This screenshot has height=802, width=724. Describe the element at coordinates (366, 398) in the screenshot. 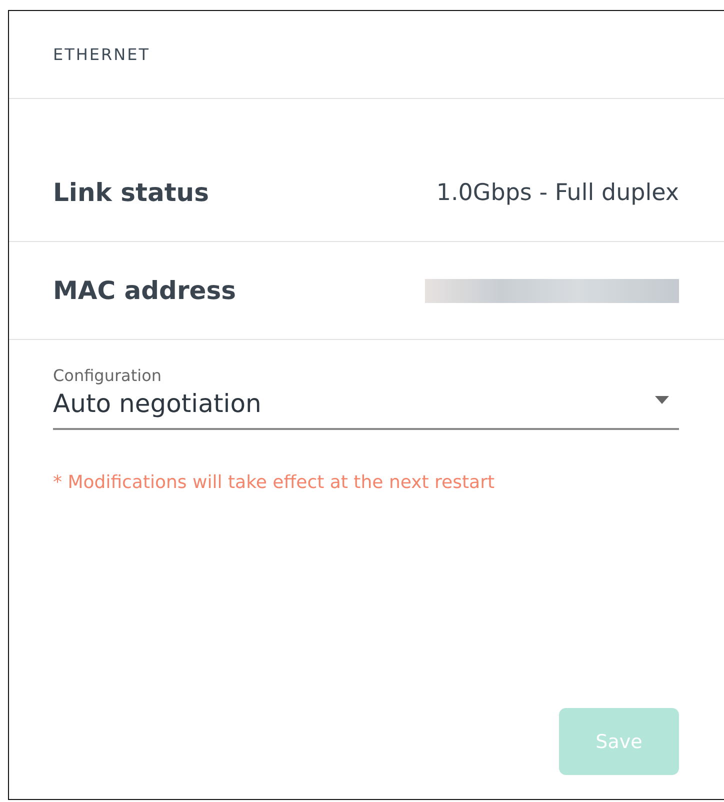

I see `configuration-dropdown: Configuration Auto negotiation` at that location.